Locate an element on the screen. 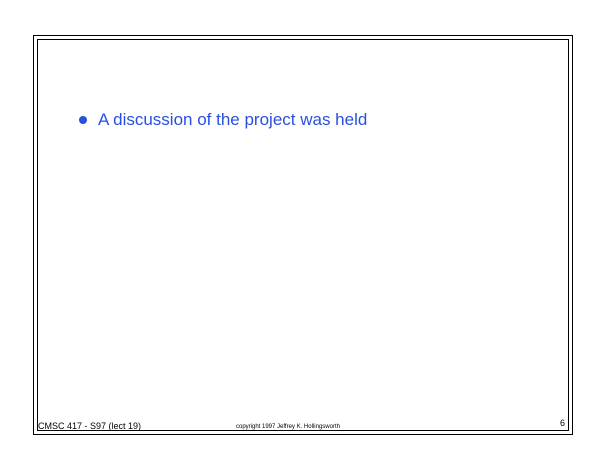  bullet-dot-icon is located at coordinates (83, 120).